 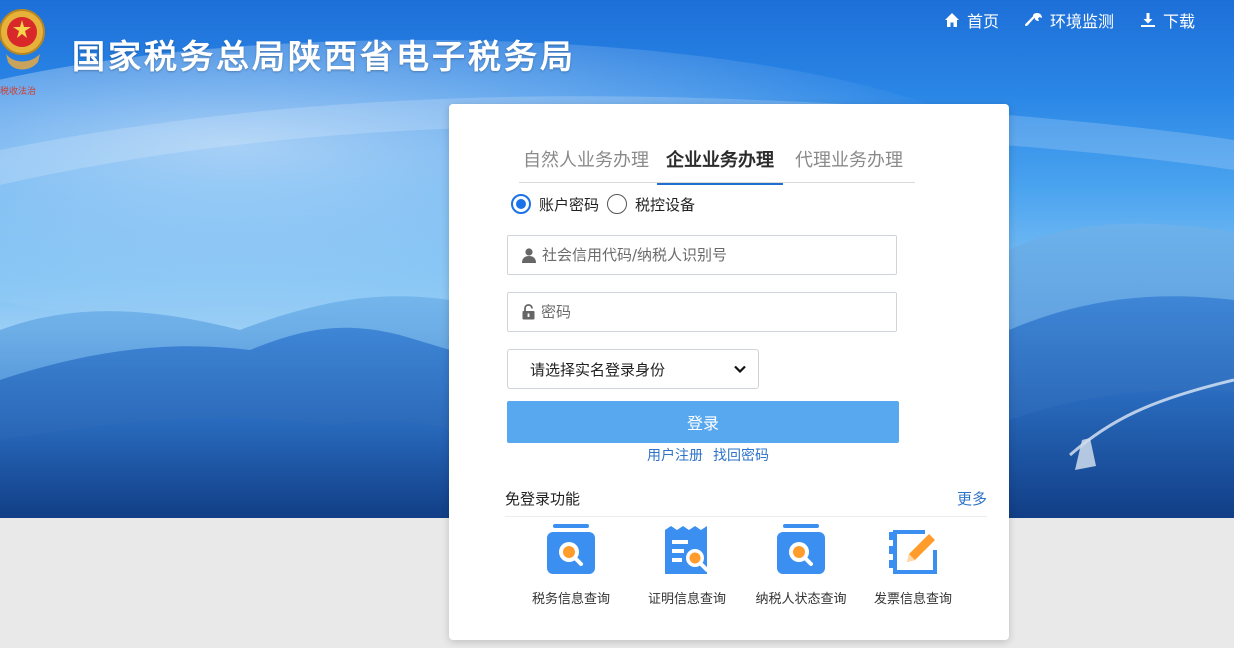 I want to click on account-links: 用户注册 找回密码, so click(x=708, y=455).